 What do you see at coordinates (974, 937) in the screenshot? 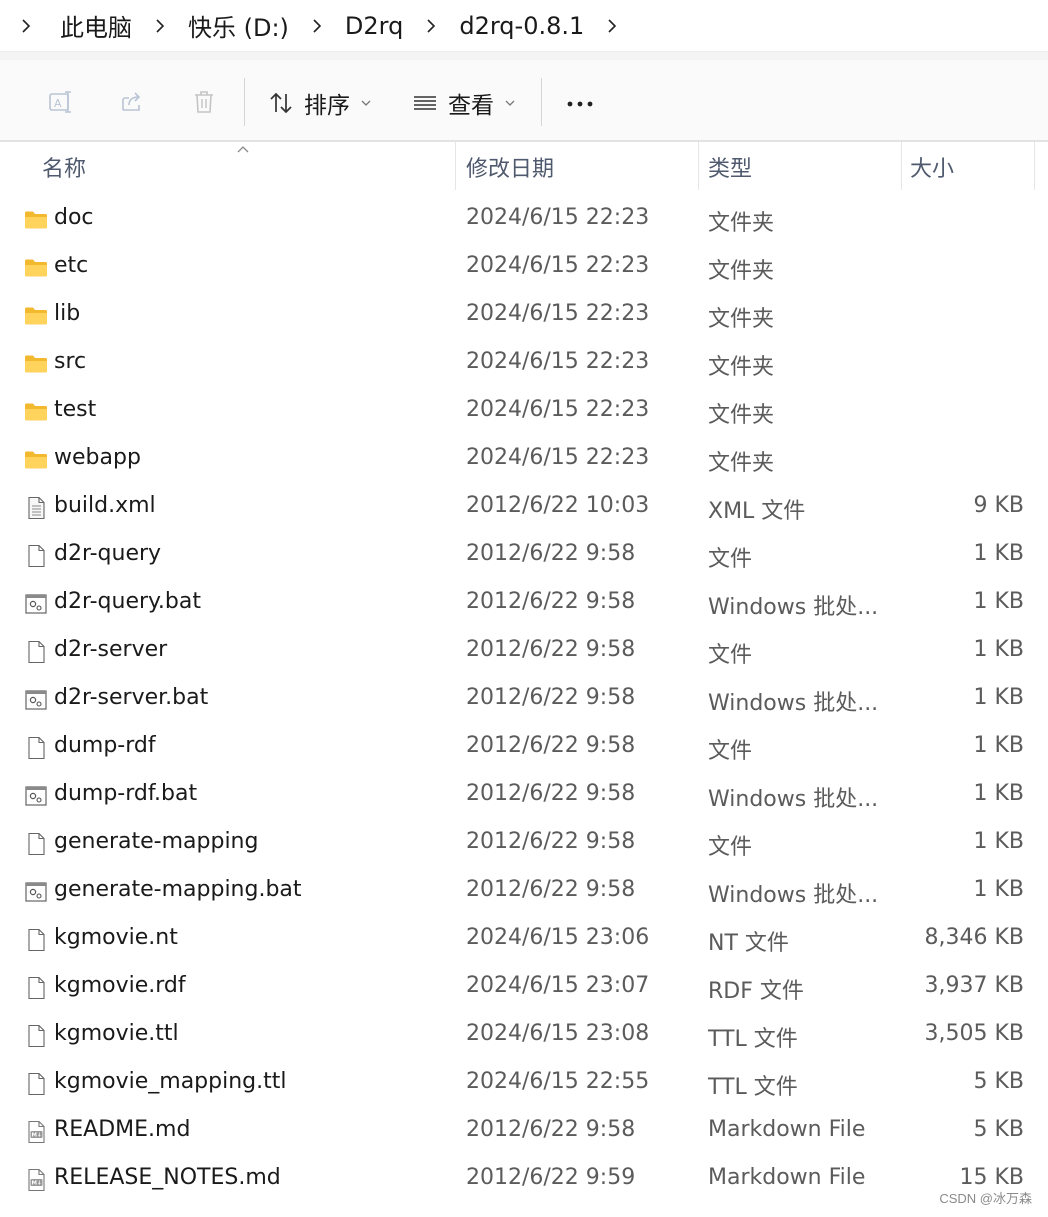
I see `file-size: 8,346 KB` at bounding box center [974, 937].